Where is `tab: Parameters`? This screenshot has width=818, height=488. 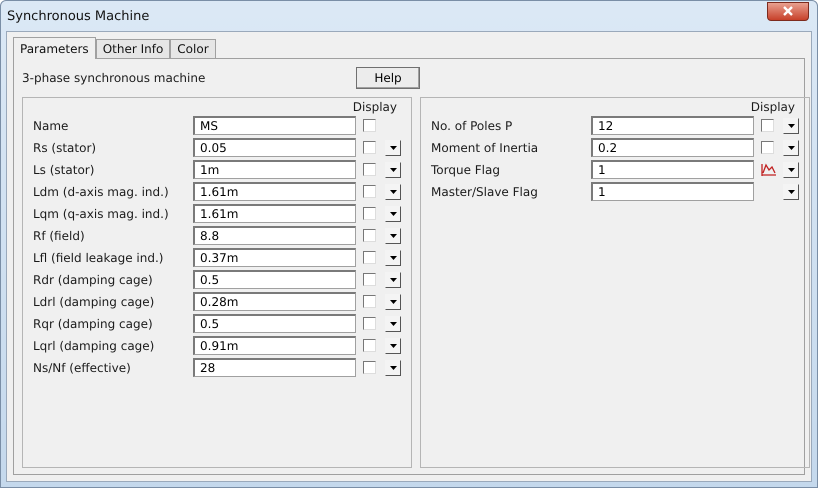 tab: Parameters is located at coordinates (54, 48).